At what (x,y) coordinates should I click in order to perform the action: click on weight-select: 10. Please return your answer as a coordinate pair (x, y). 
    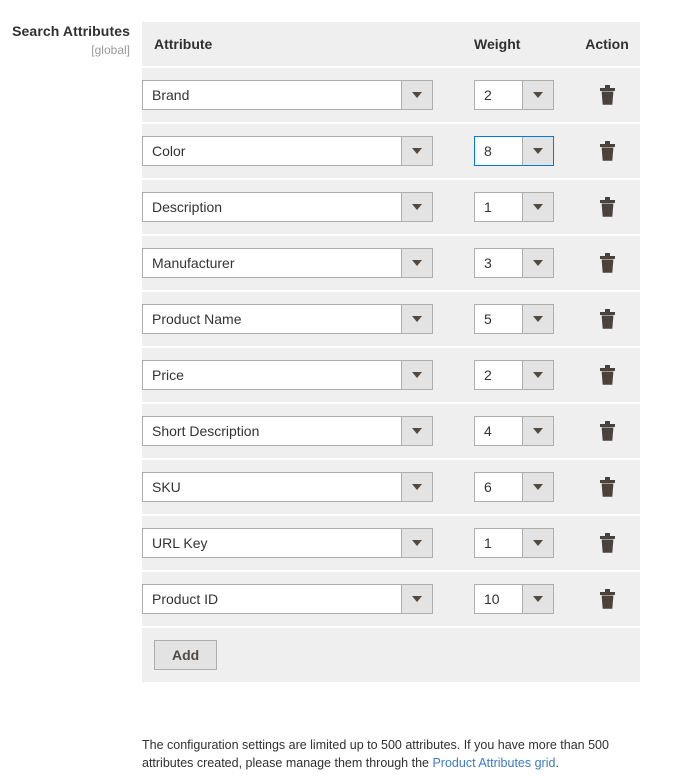
    Looking at the image, I should click on (514, 599).